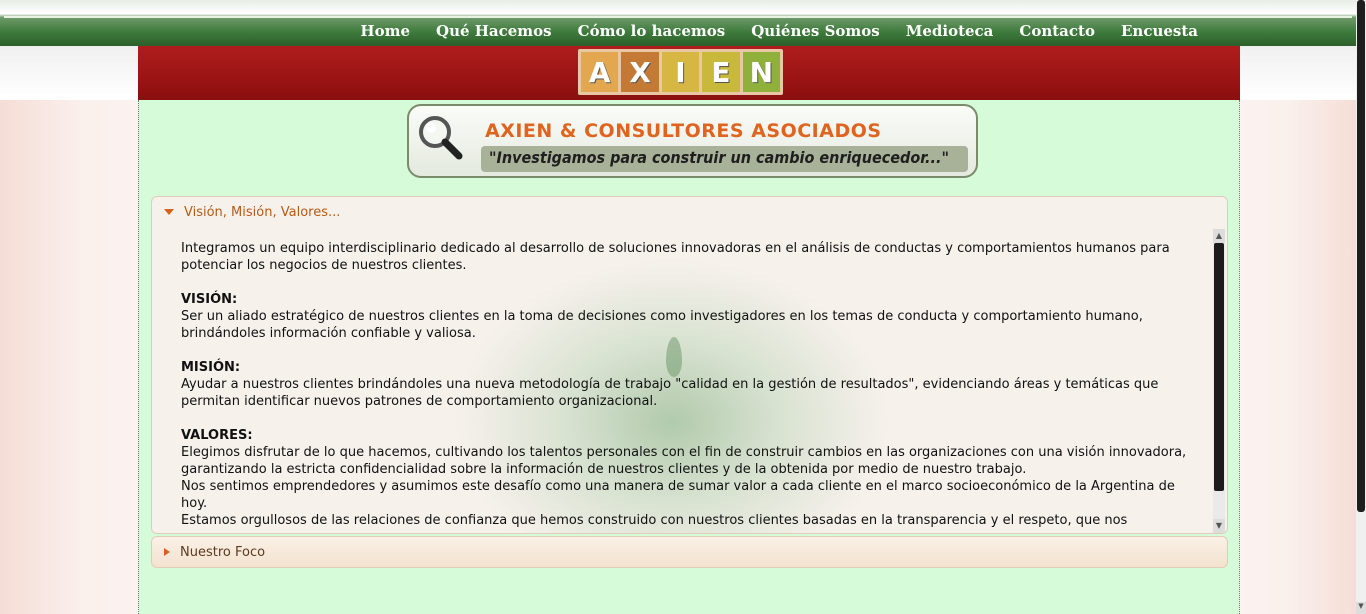 This screenshot has width=1366, height=614. I want to click on nav-home: Home, so click(385, 31).